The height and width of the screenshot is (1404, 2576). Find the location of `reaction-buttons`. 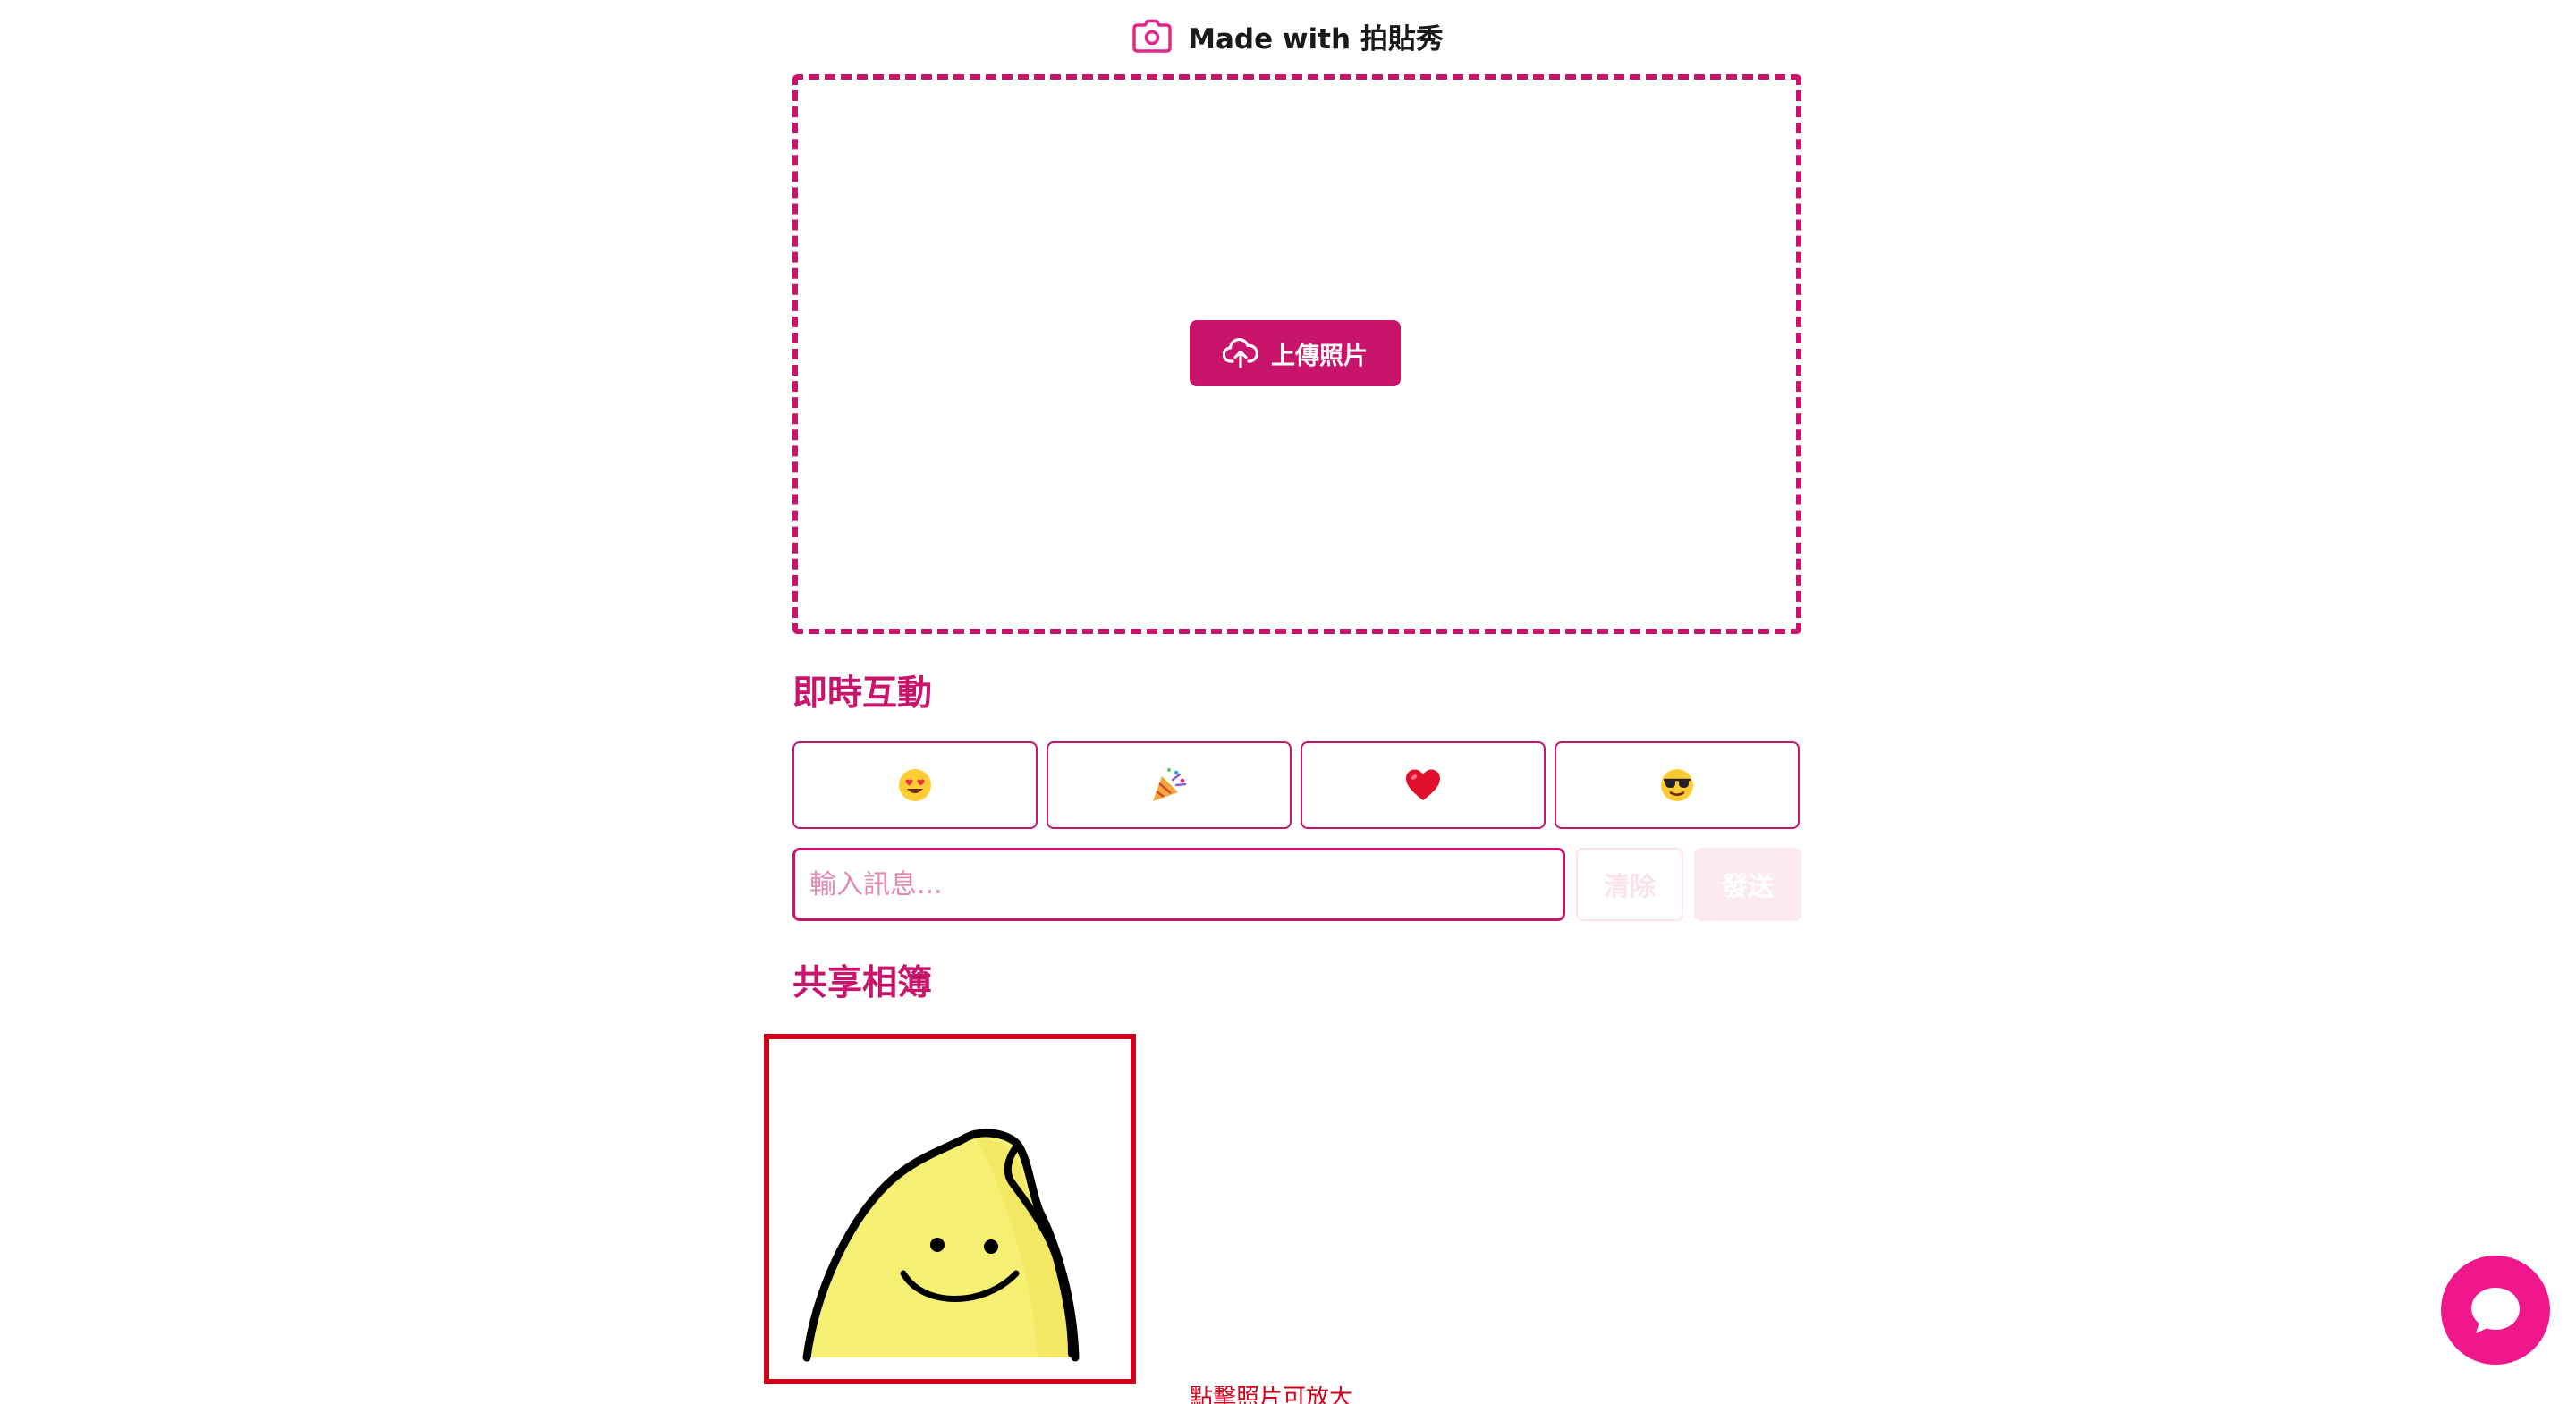

reaction-buttons is located at coordinates (1296, 785).